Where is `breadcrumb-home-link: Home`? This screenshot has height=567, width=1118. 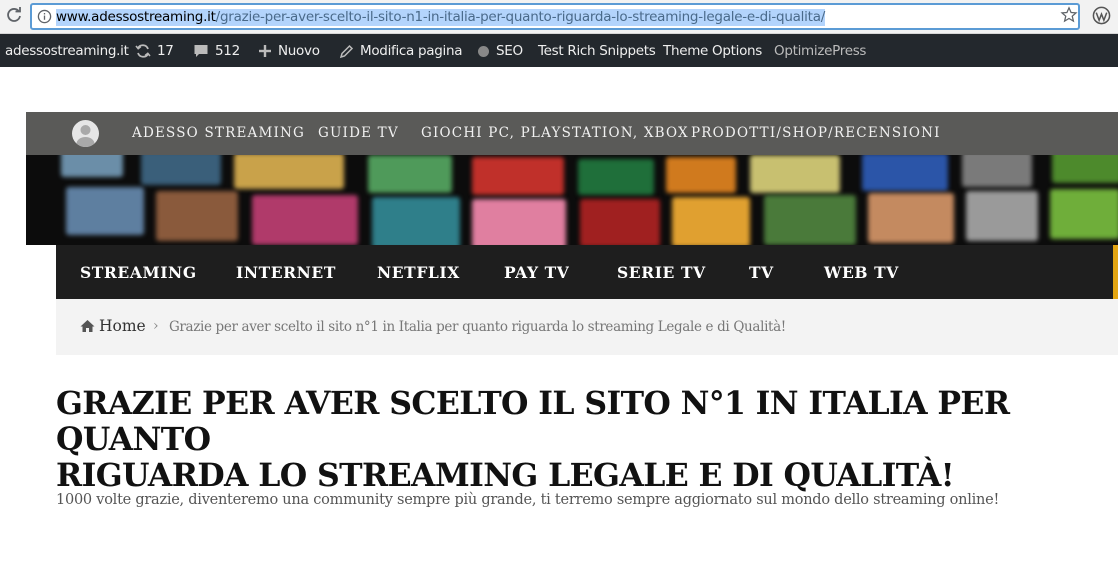
breadcrumb-home-link: Home is located at coordinates (122, 326).